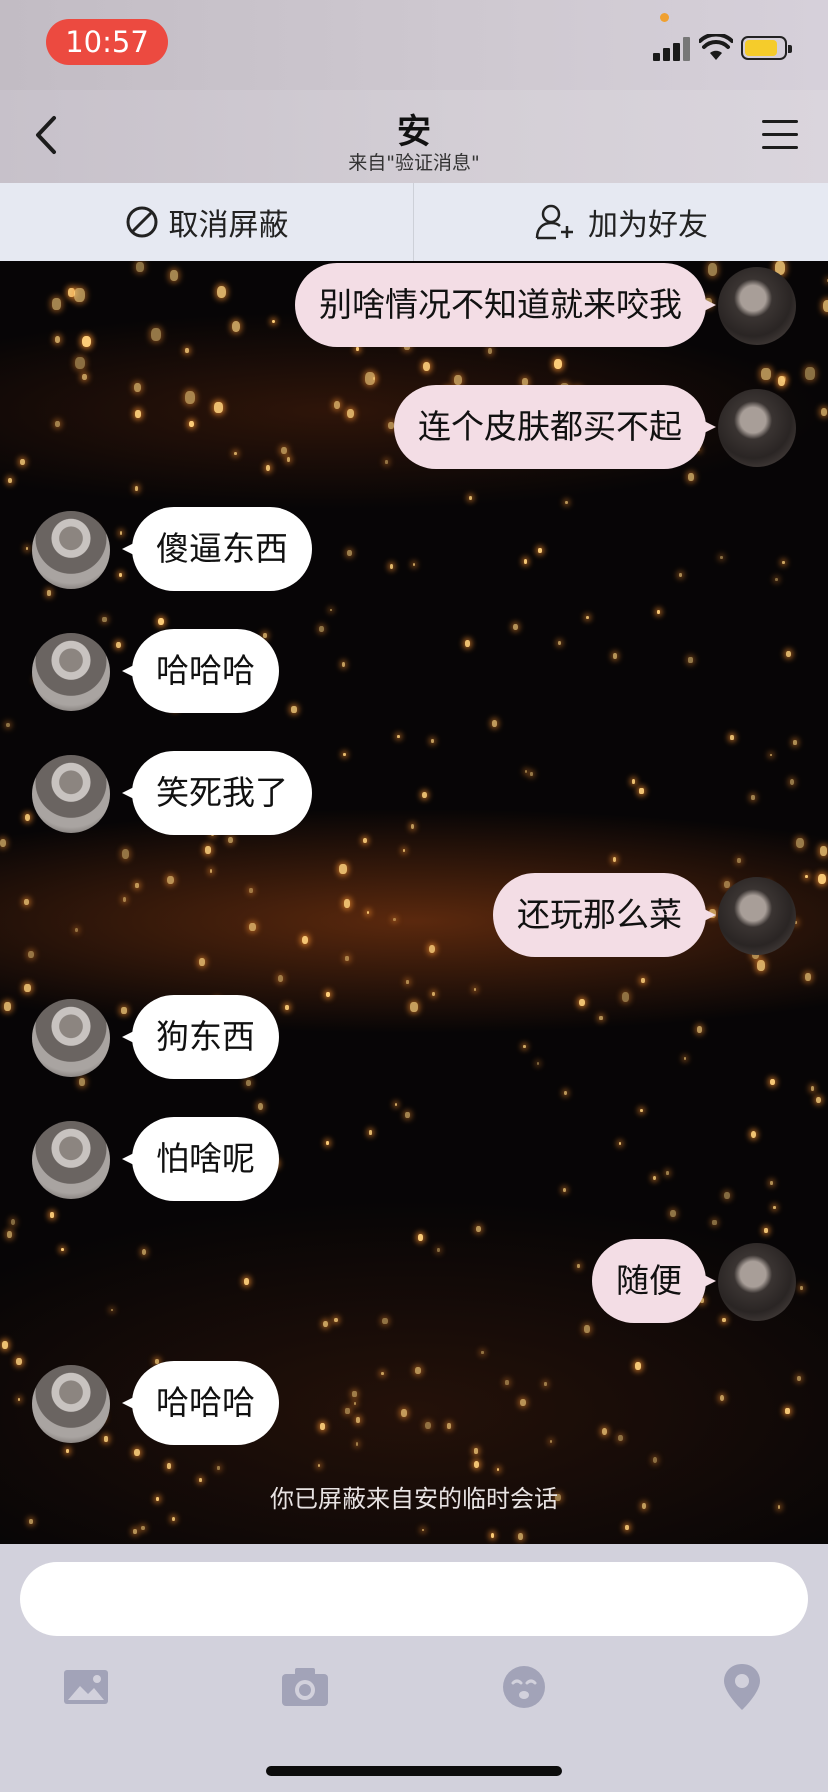  Describe the element at coordinates (305, 1687) in the screenshot. I see `camera-icon` at that location.